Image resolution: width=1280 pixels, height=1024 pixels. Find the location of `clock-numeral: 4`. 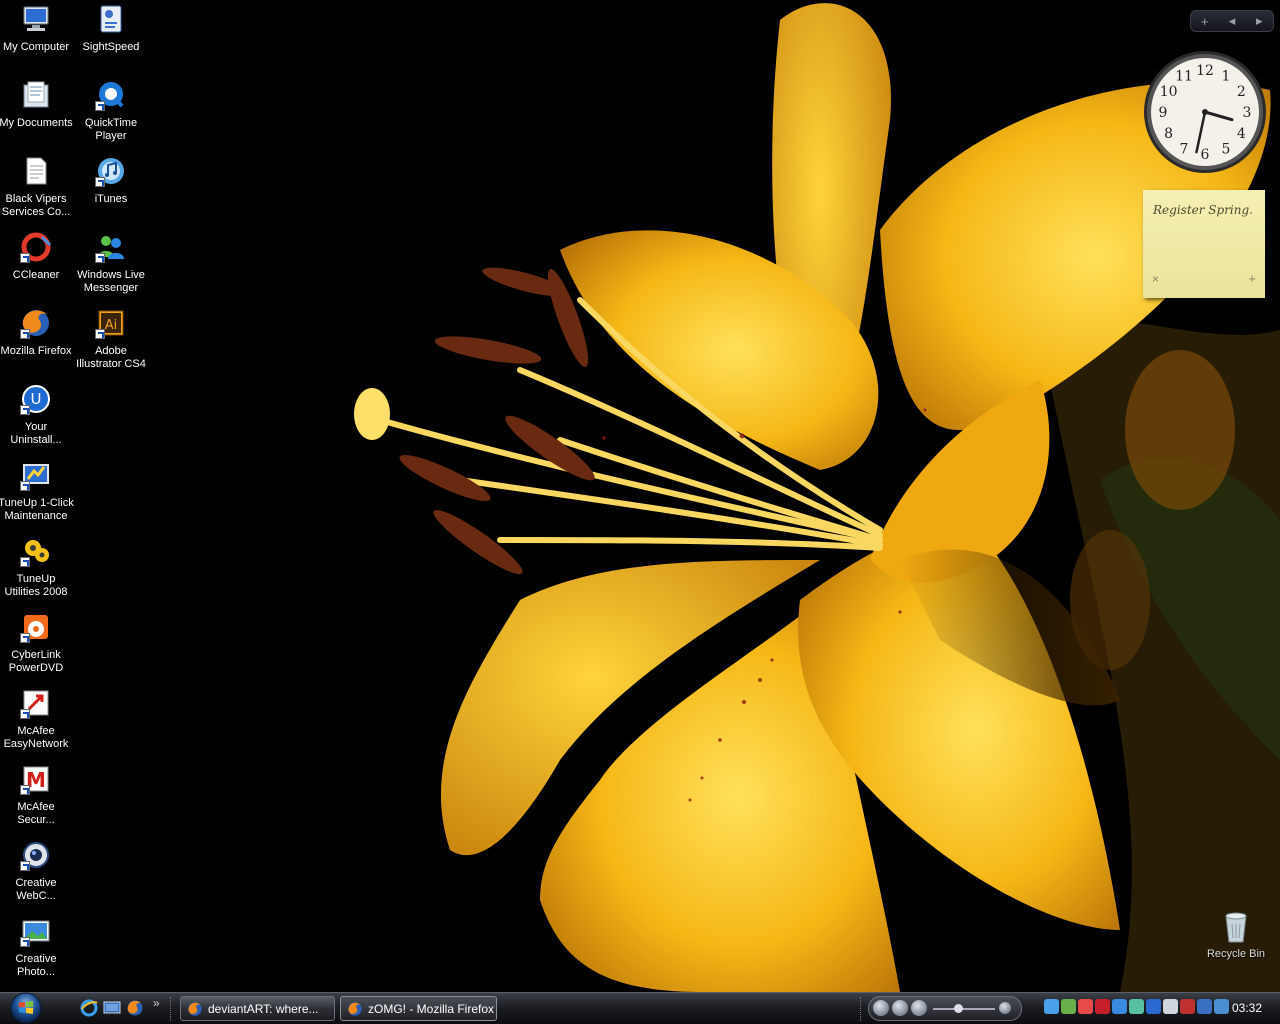

clock-numeral: 4 is located at coordinates (1241, 134).